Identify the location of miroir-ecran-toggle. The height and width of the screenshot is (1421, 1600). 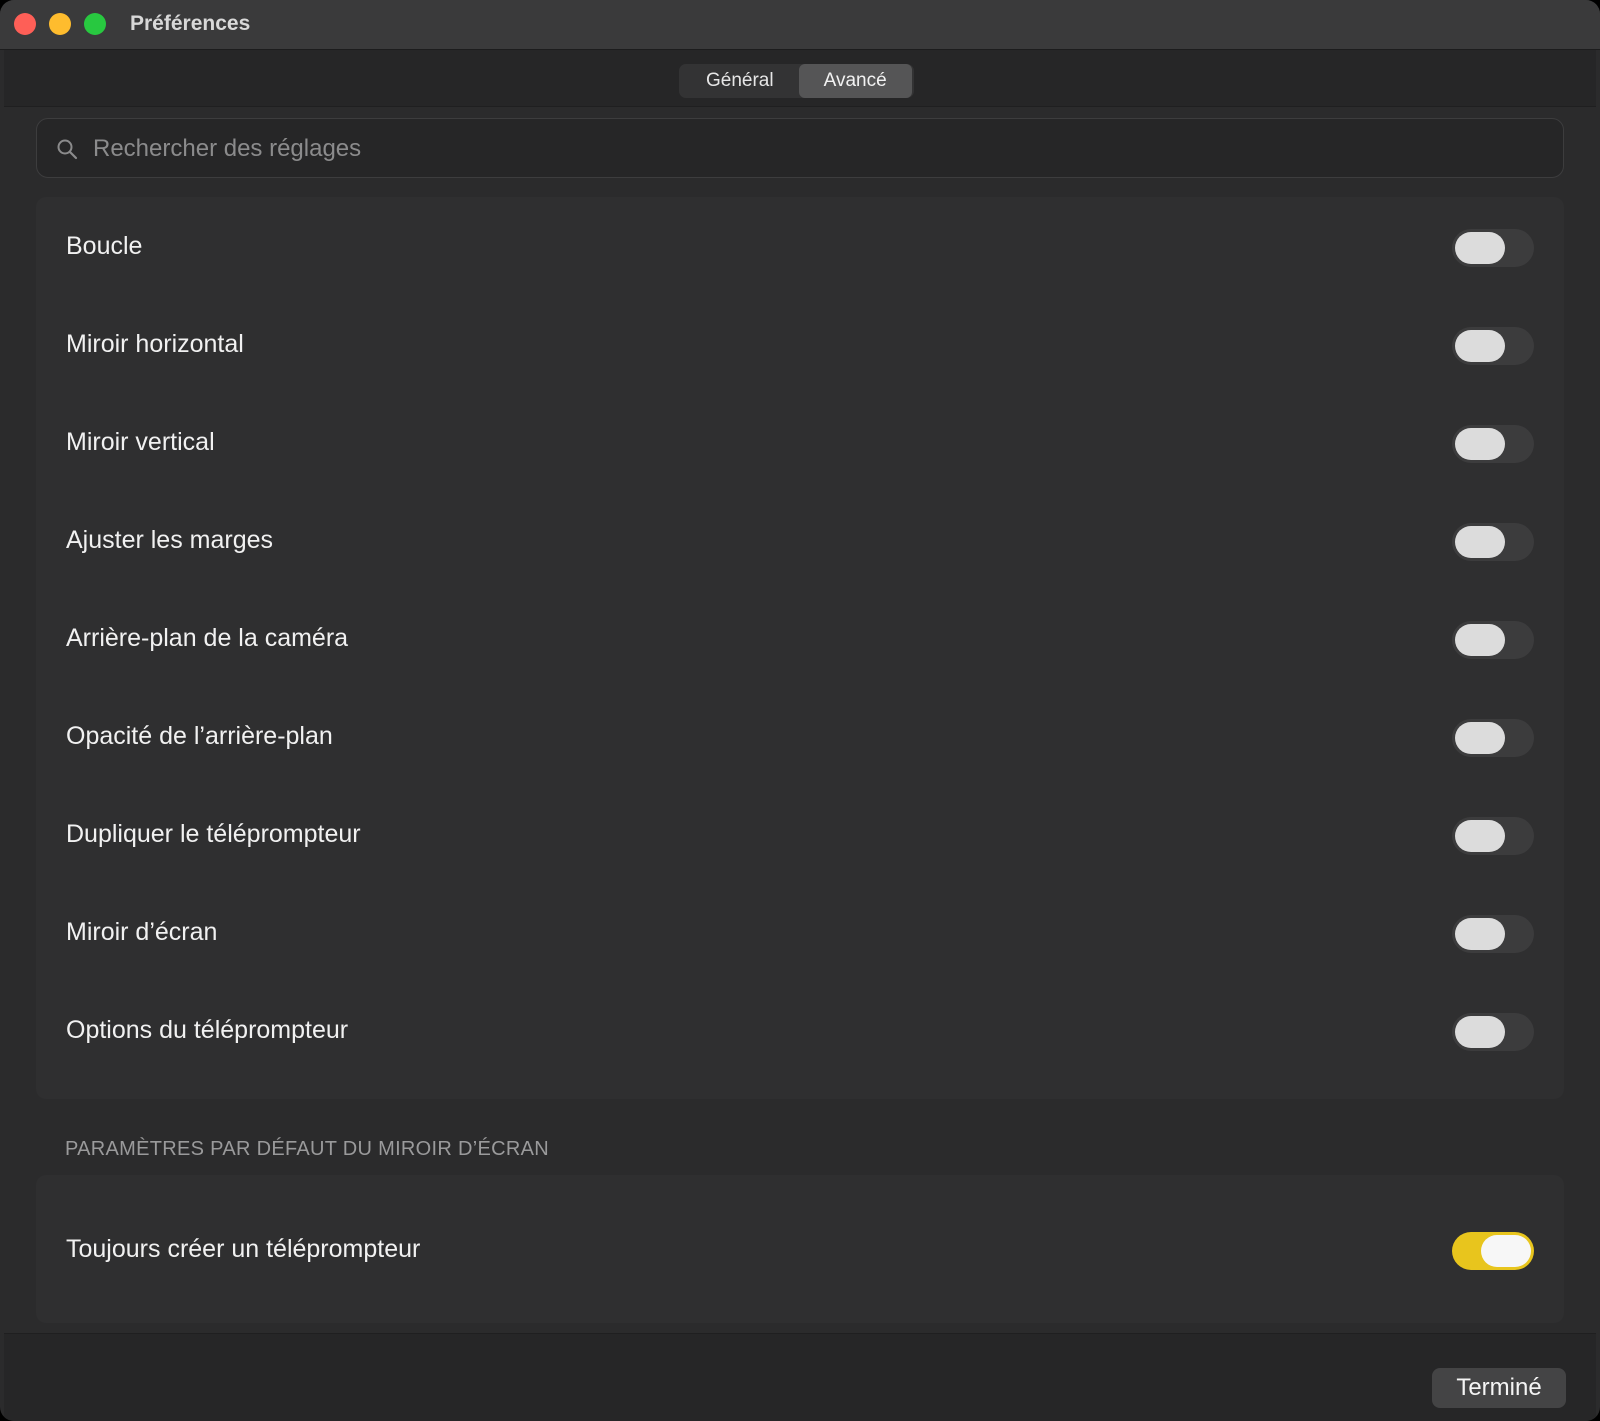
(1493, 934).